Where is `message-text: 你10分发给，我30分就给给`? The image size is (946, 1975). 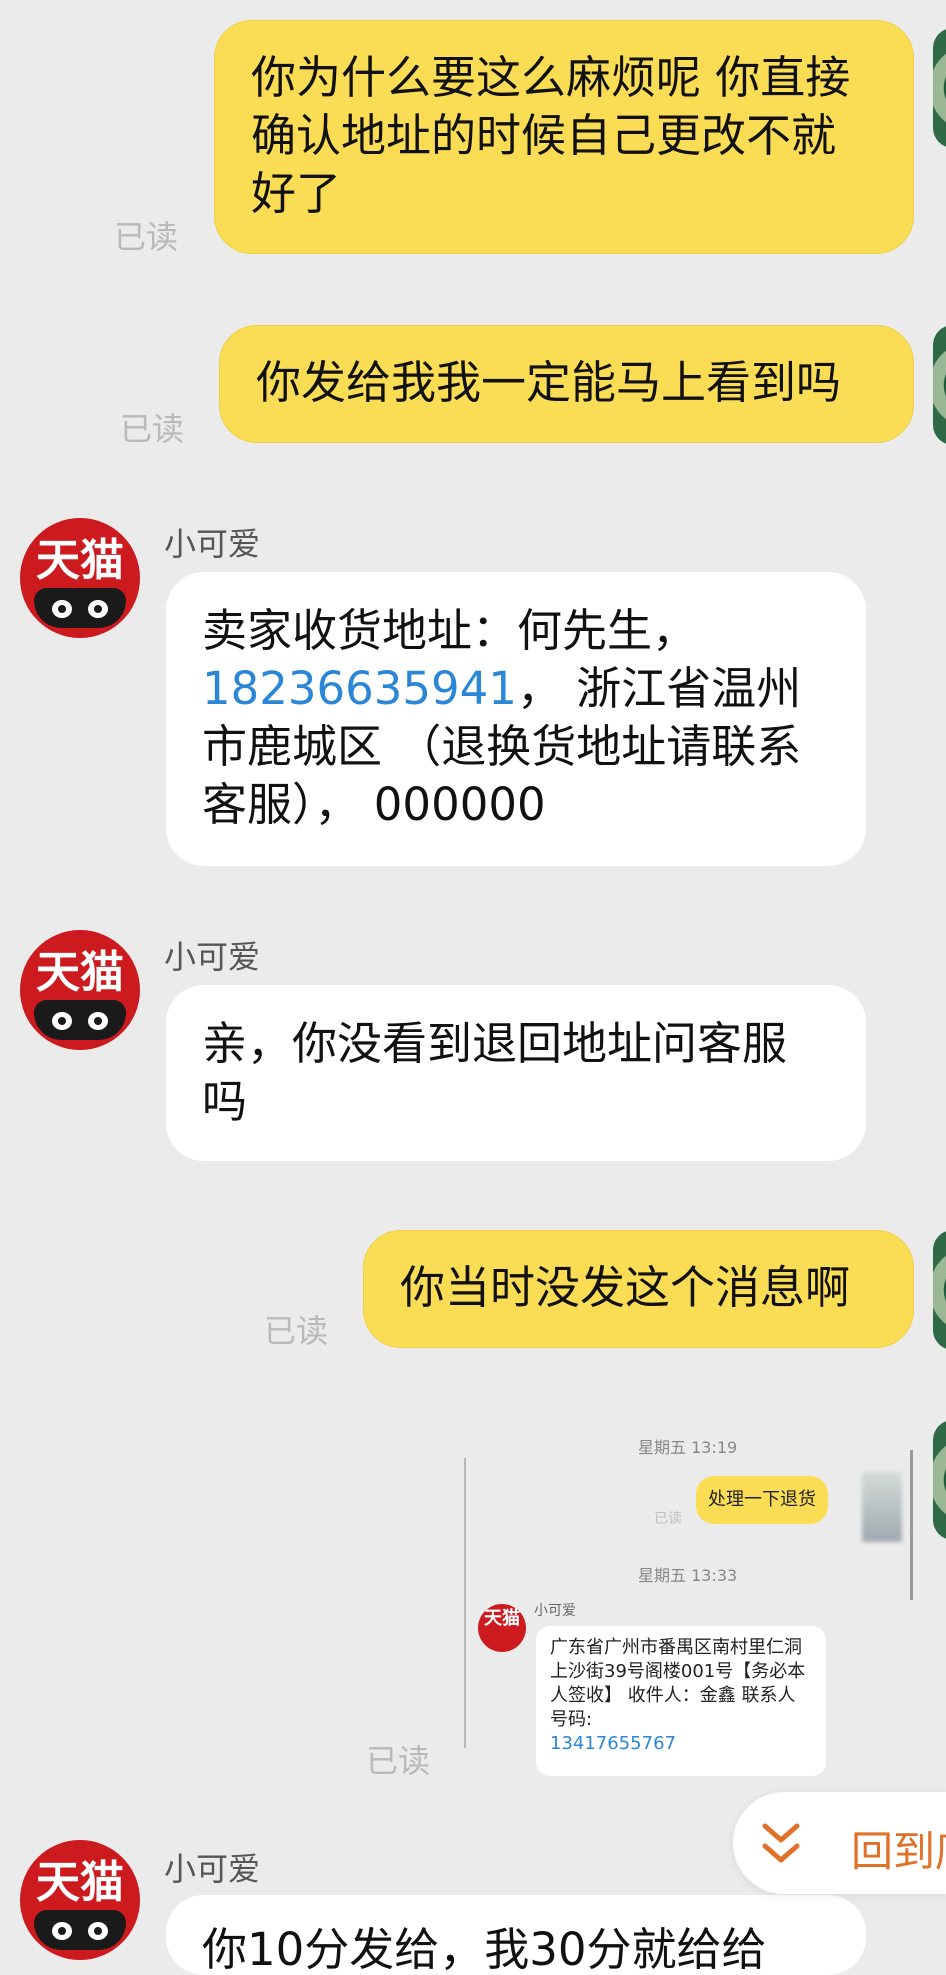
message-text: 你10分发给，我30分就给给 is located at coordinates (484, 1949).